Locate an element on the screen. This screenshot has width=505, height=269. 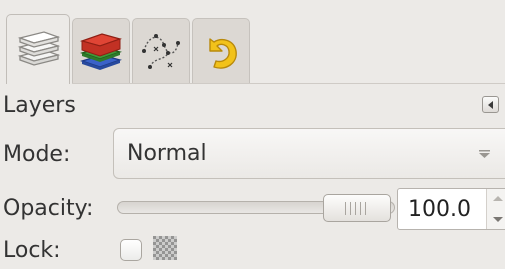
spin-buttons is located at coordinates (495, 209).